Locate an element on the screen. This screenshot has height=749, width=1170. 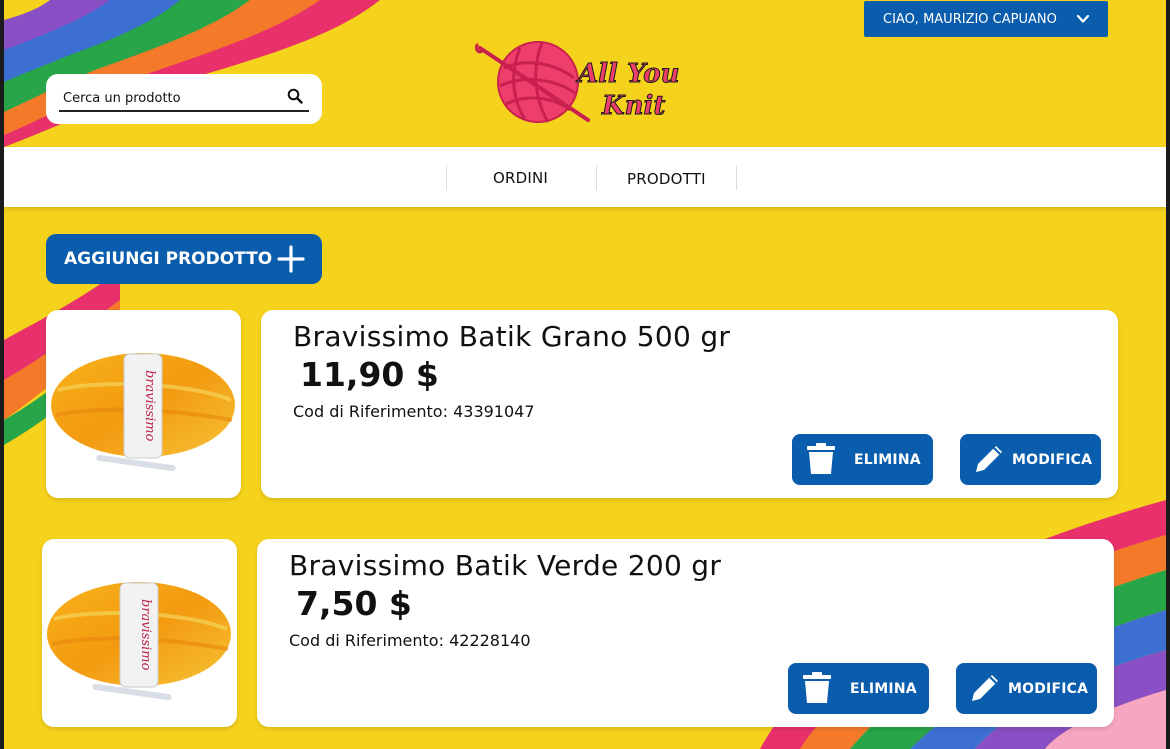
svg-text: All You is located at coordinates (627, 74).